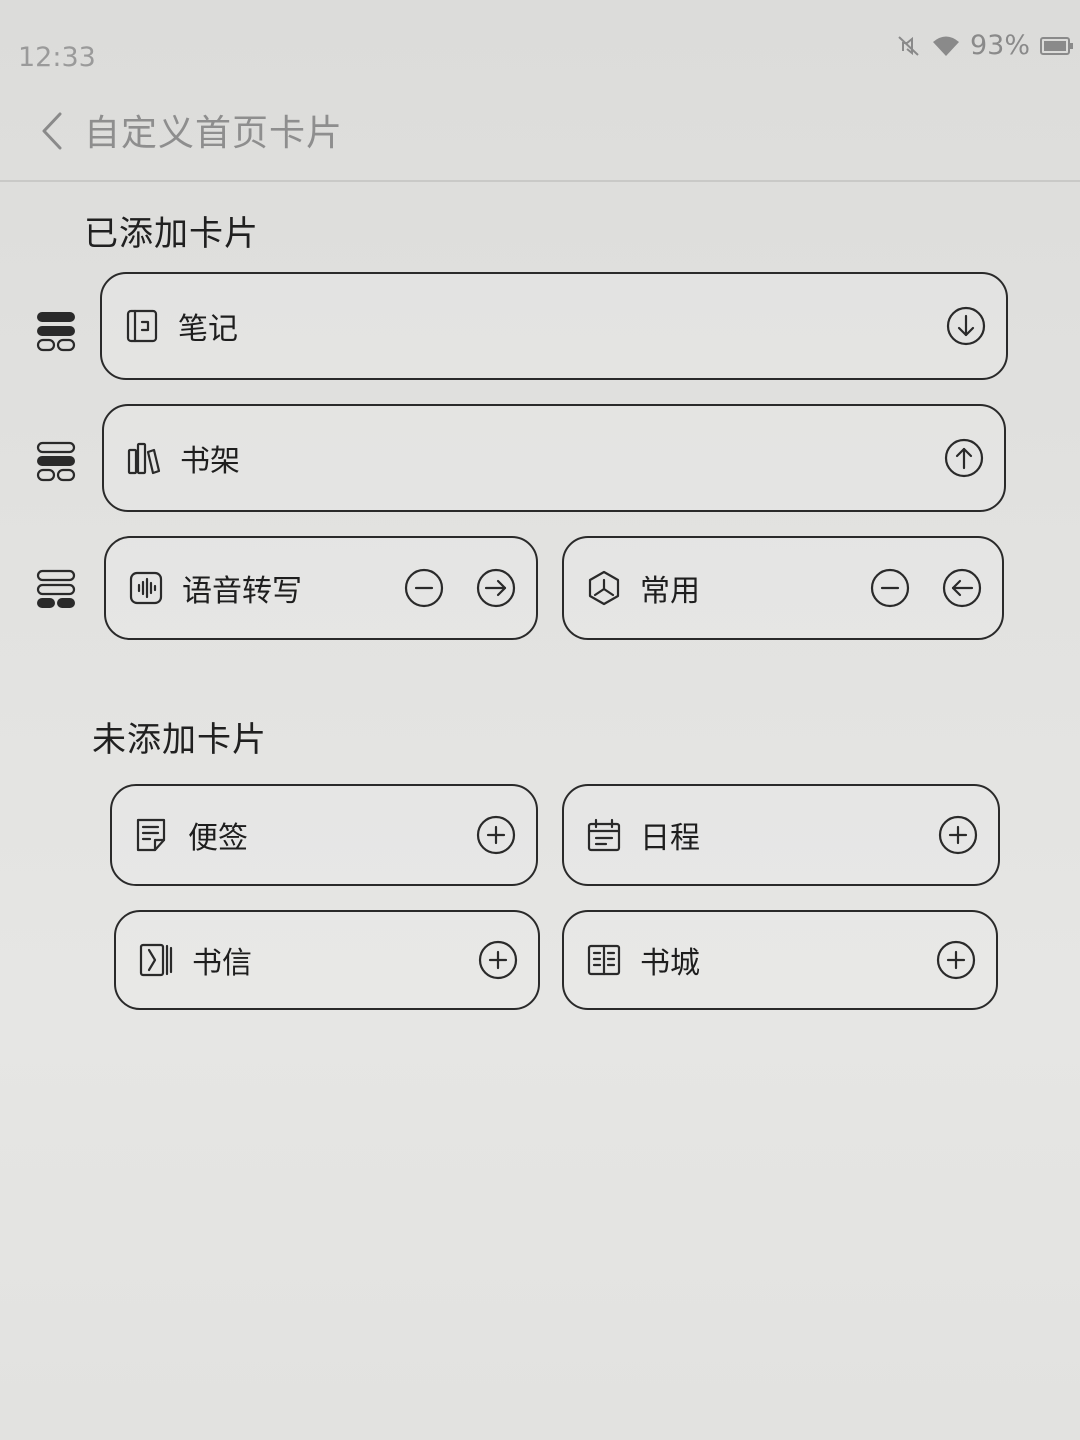  What do you see at coordinates (540, 137) in the screenshot?
I see `title-bar: 自定义首页卡片` at bounding box center [540, 137].